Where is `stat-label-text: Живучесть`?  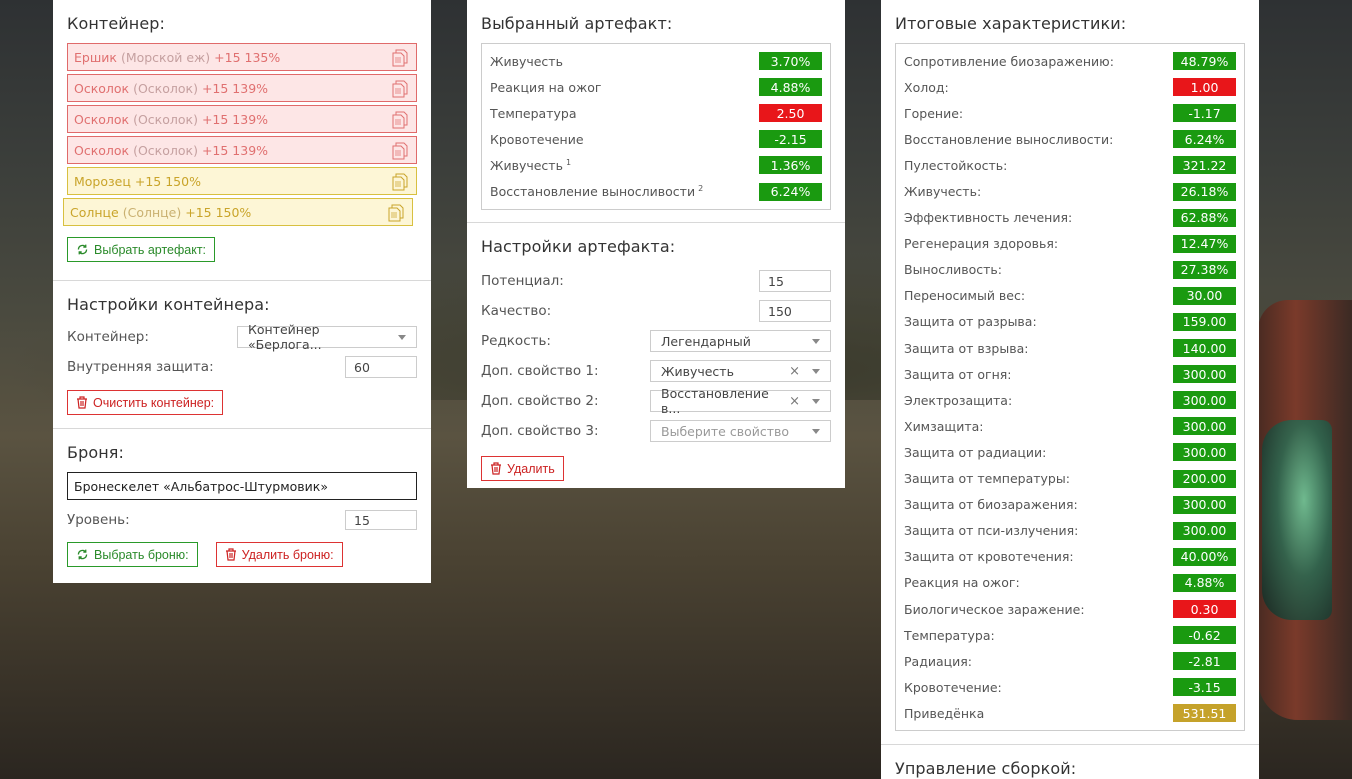
stat-label-text: Живучесть is located at coordinates (526, 165).